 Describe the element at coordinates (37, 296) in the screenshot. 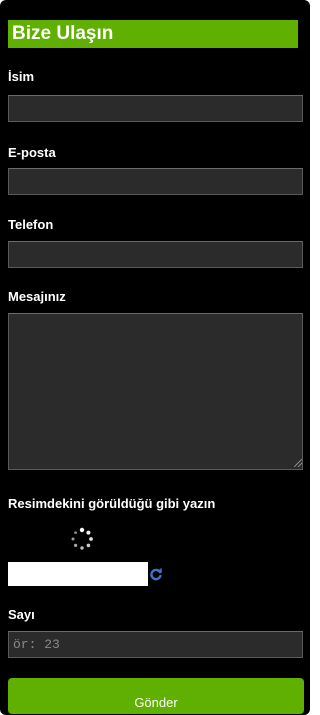

I see `message-label: Mesajınız` at that location.